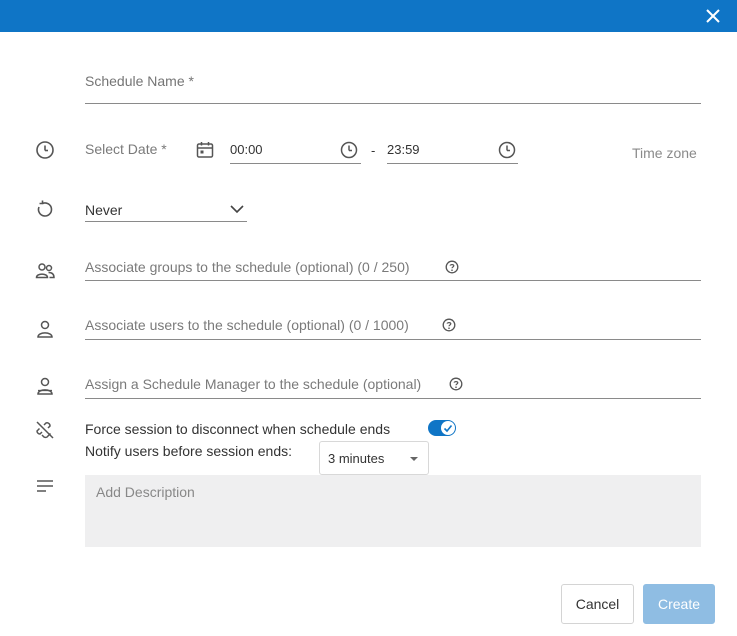  What do you see at coordinates (393, 81) in the screenshot?
I see `schedule-name-input` at bounding box center [393, 81].